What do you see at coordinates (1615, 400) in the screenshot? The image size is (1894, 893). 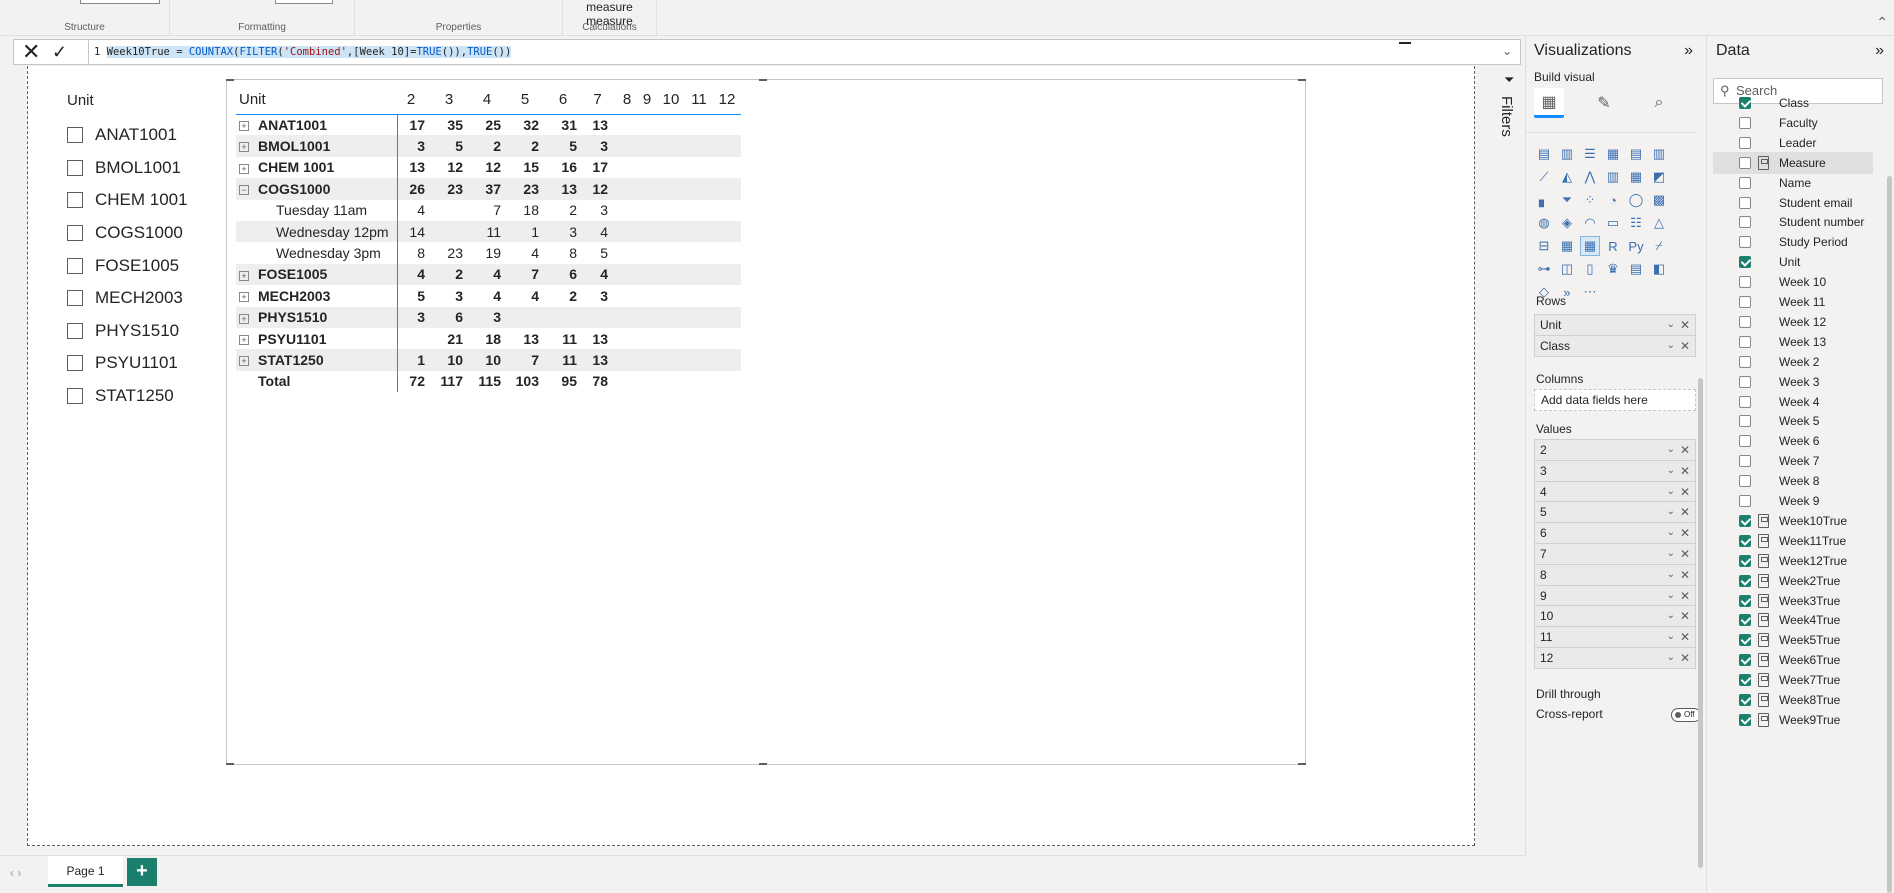 I see `columns-drop-zone: Add data fields here` at bounding box center [1615, 400].